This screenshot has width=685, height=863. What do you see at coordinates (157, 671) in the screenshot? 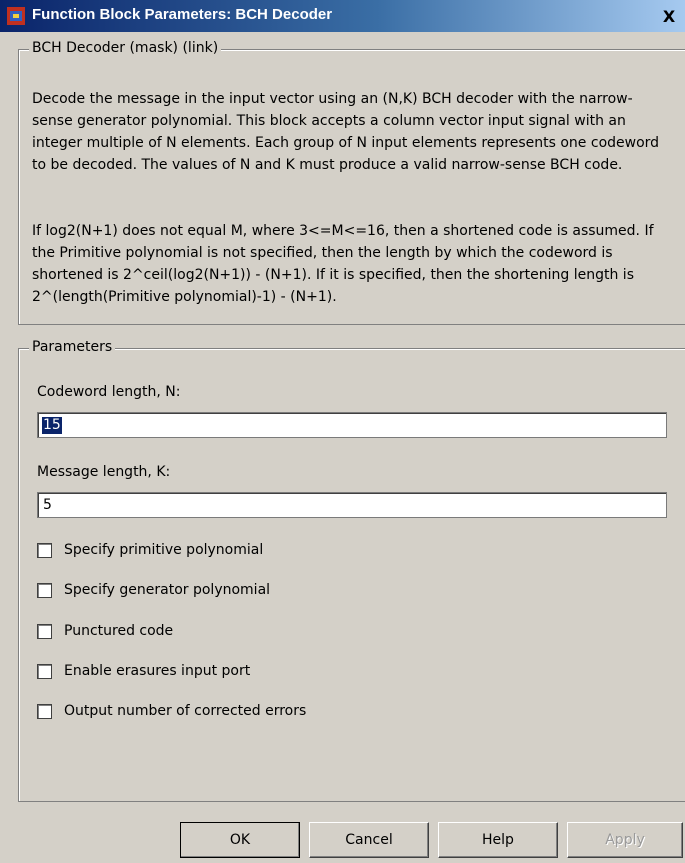
I see `checkbox-label: Enable erasures input port` at bounding box center [157, 671].